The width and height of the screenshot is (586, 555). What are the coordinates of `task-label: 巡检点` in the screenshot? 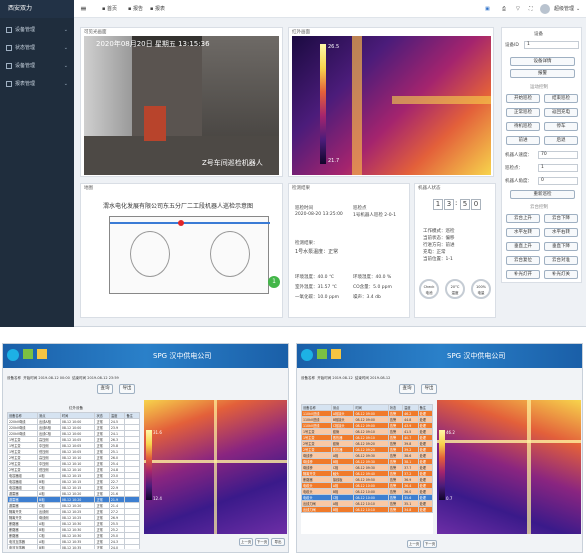 It's located at (360, 208).